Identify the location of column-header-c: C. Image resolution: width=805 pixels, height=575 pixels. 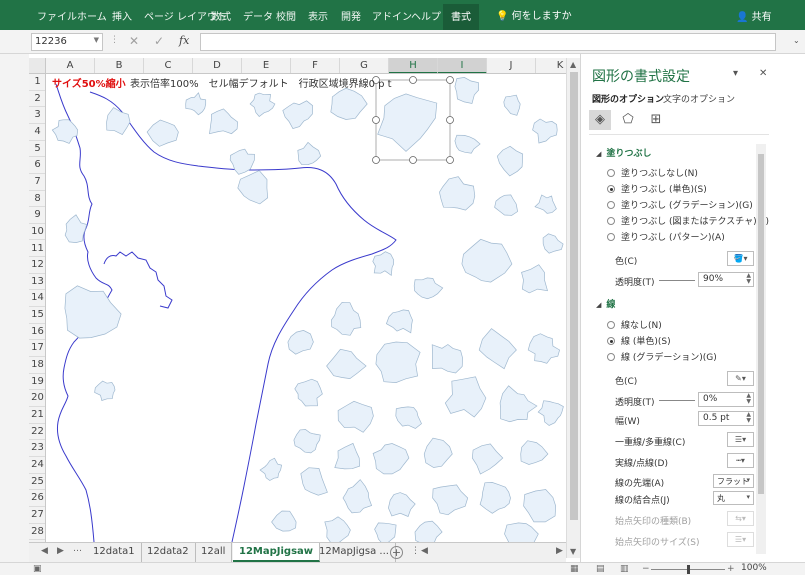
(168, 65).